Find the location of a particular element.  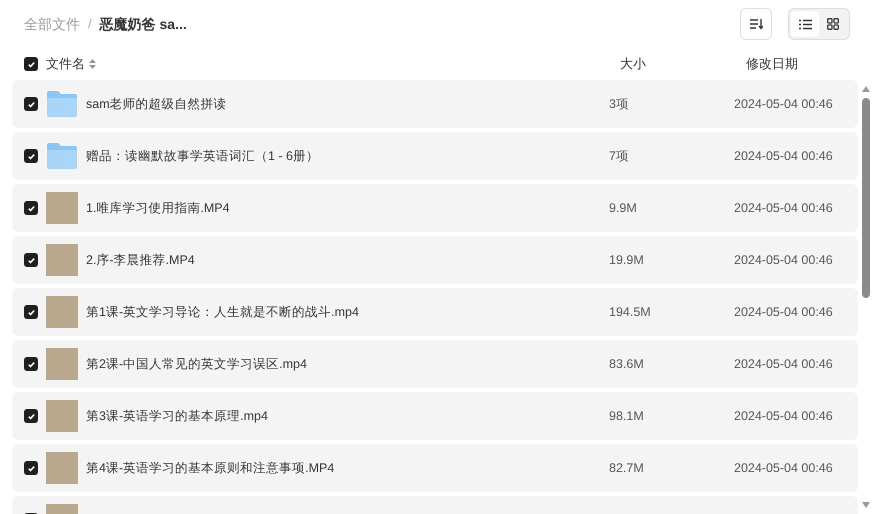

name-column-header: 文件名 is located at coordinates (65, 64).